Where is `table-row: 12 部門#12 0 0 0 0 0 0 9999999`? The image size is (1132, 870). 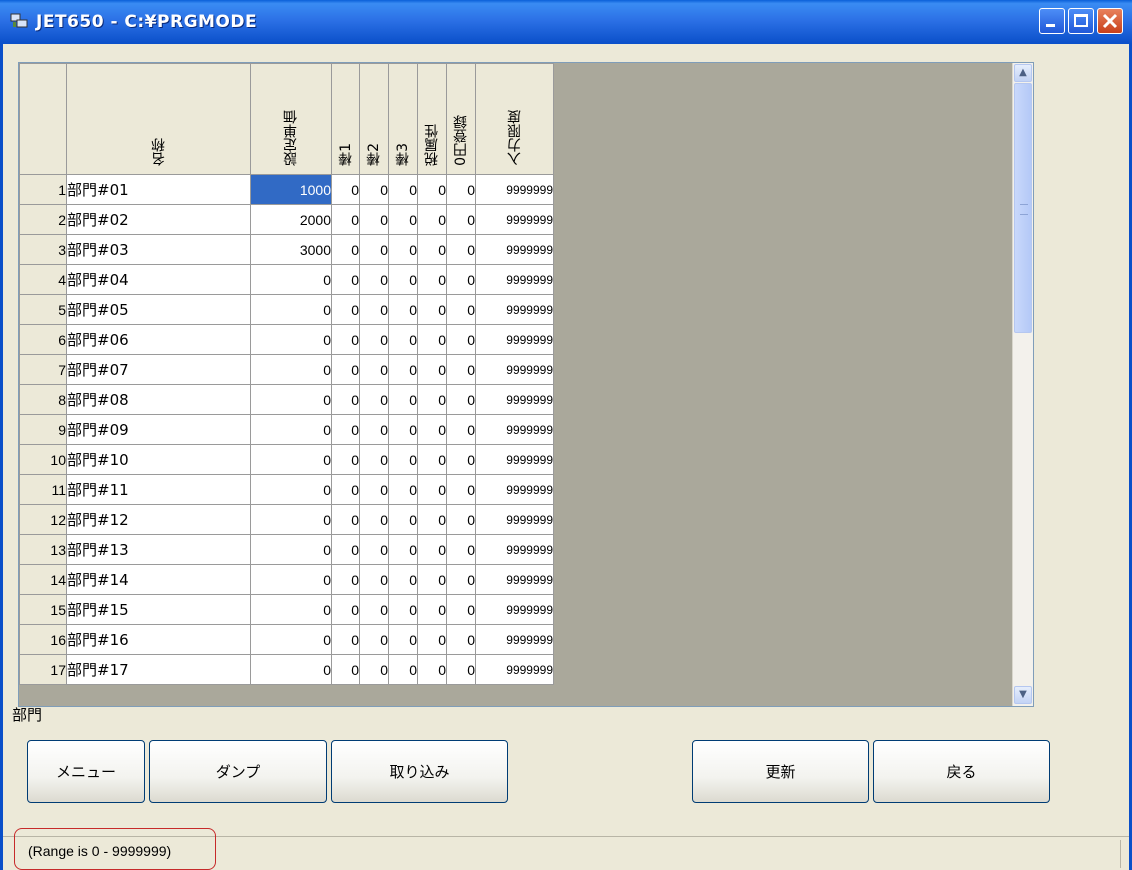 table-row: 12 部門#12 0 0 0 0 0 0 9999999 is located at coordinates (286, 519).